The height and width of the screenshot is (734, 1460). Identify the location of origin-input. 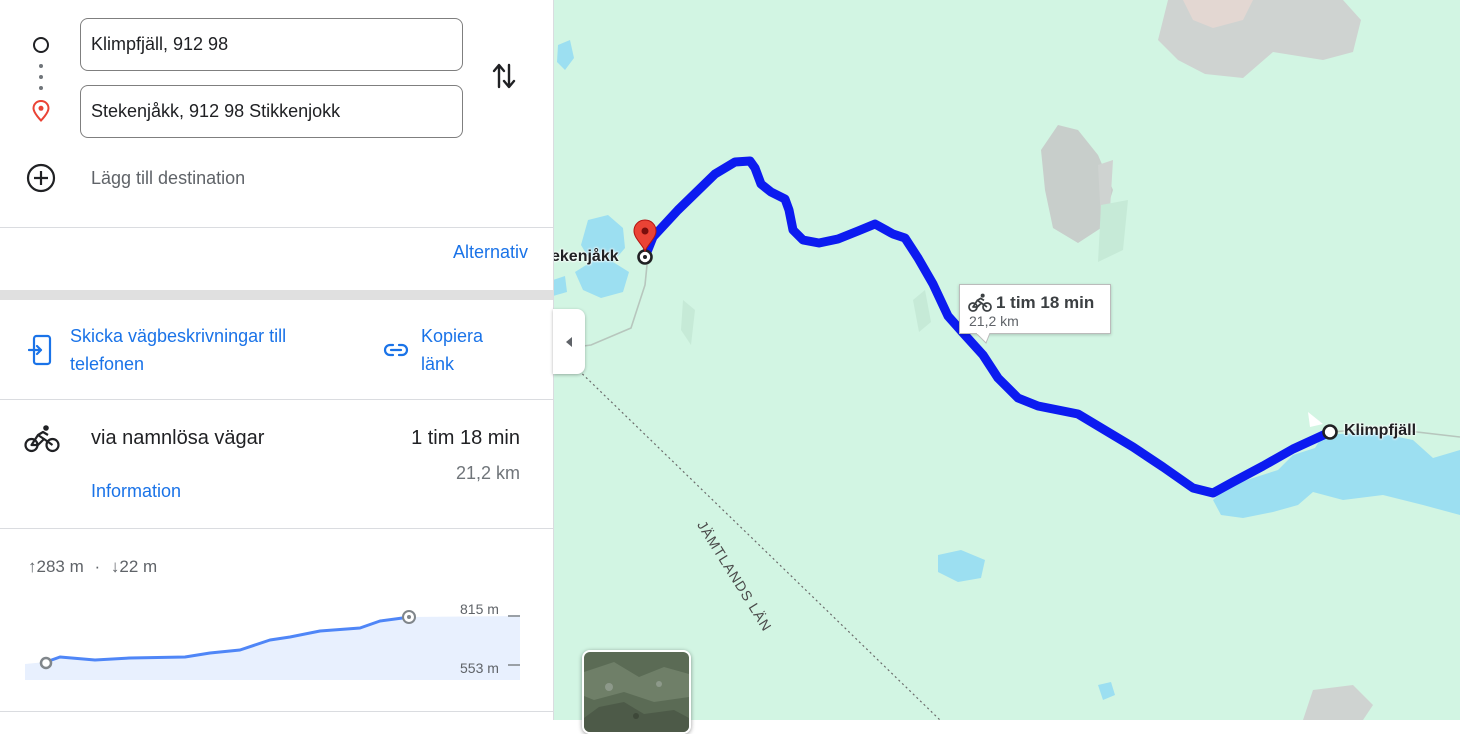
(271, 44).